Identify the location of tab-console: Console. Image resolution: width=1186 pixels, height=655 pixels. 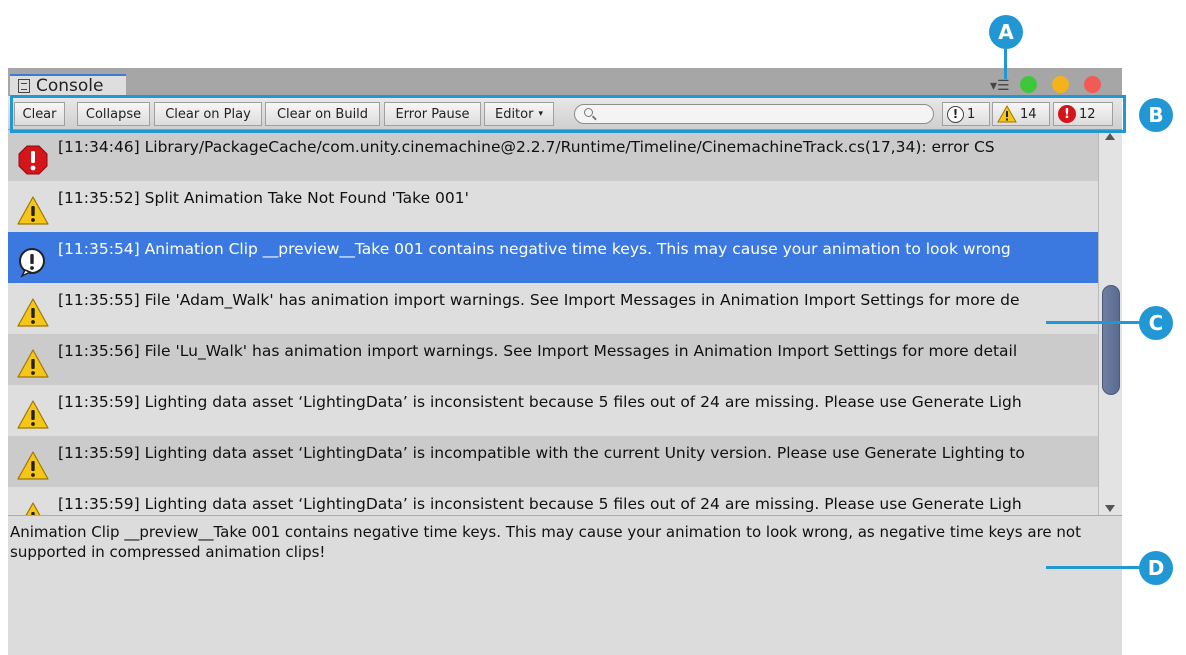
(68, 85).